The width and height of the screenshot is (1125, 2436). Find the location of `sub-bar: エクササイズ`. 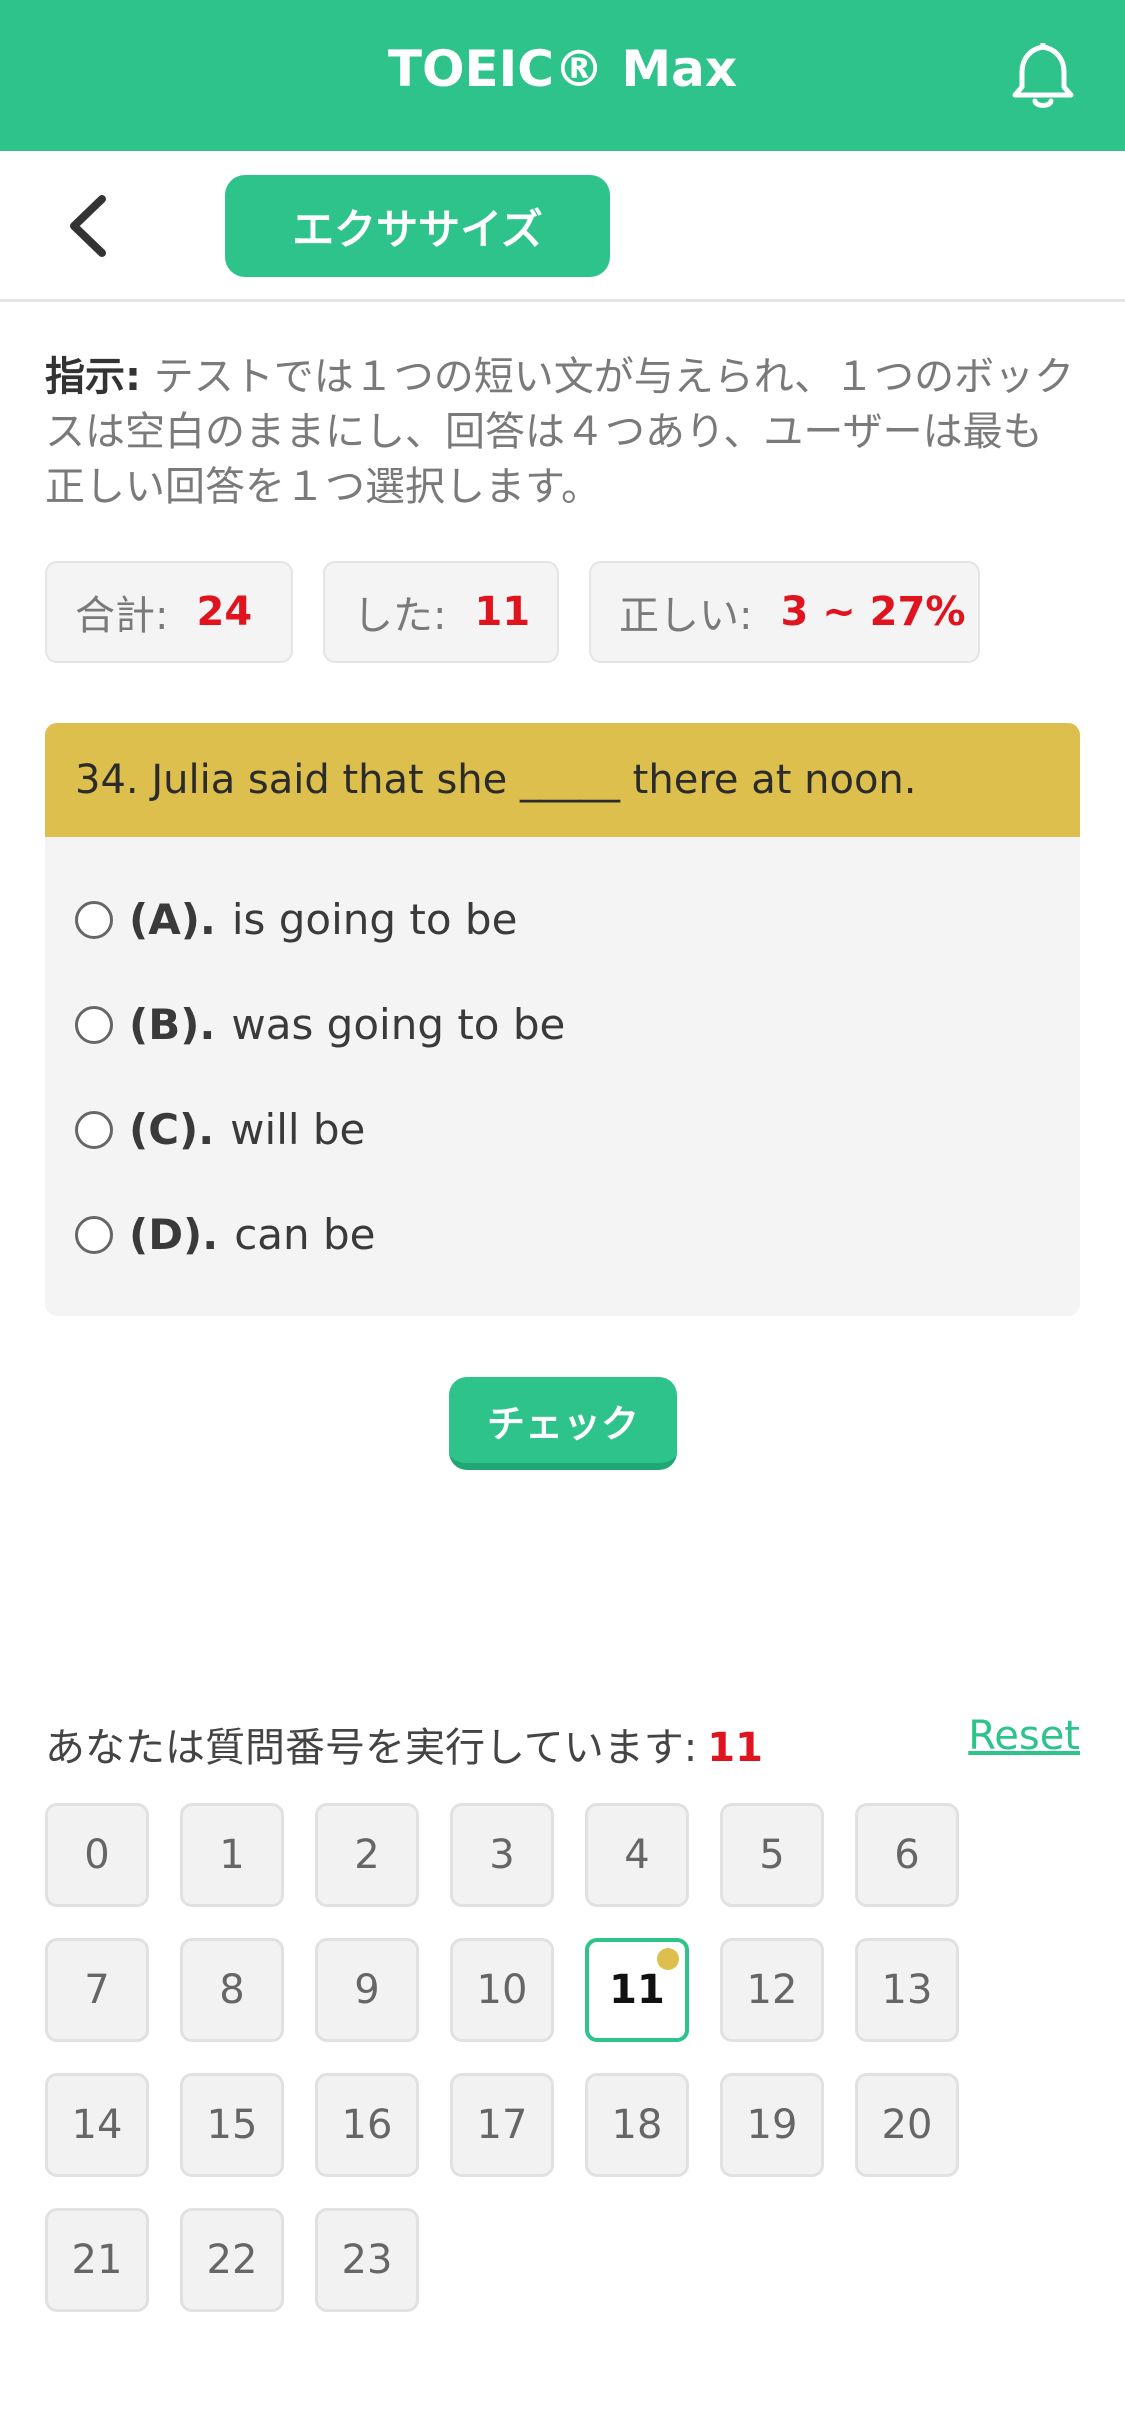

sub-bar: エクササイズ is located at coordinates (562, 226).